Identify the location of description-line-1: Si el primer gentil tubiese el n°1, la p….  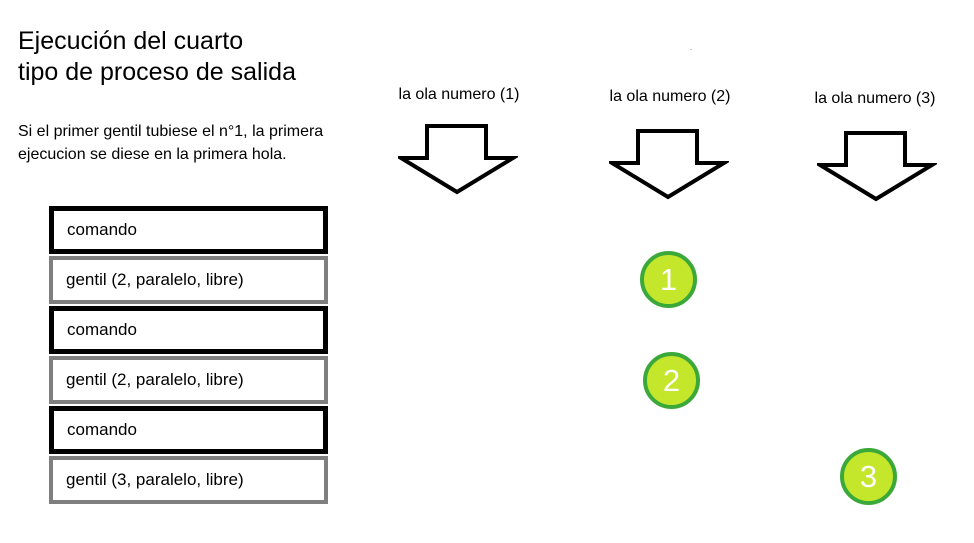
(171, 131).